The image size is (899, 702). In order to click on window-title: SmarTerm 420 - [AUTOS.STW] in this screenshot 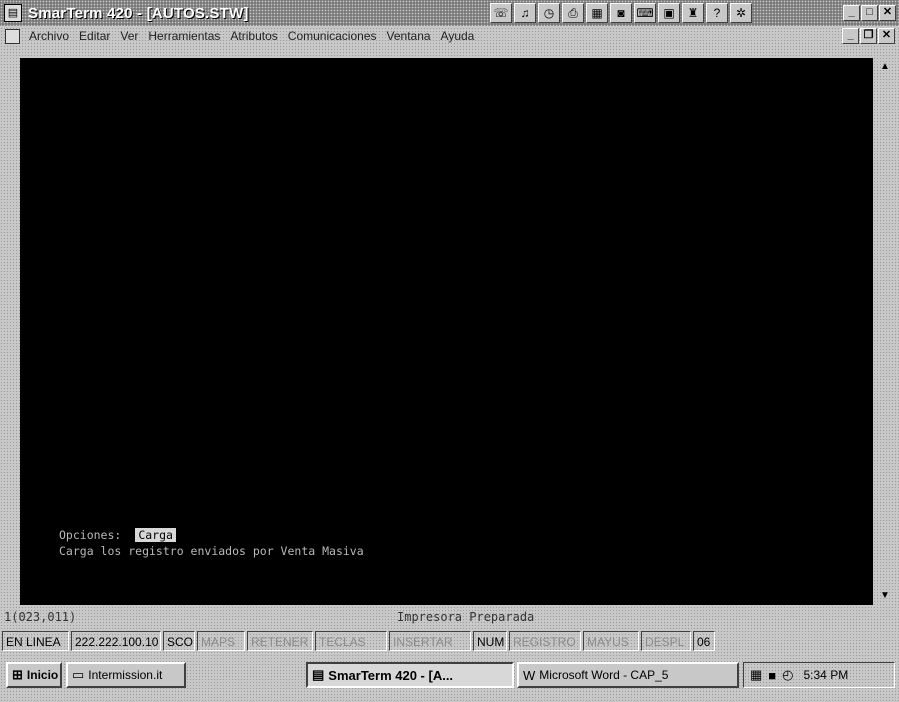, I will do `click(138, 13)`.